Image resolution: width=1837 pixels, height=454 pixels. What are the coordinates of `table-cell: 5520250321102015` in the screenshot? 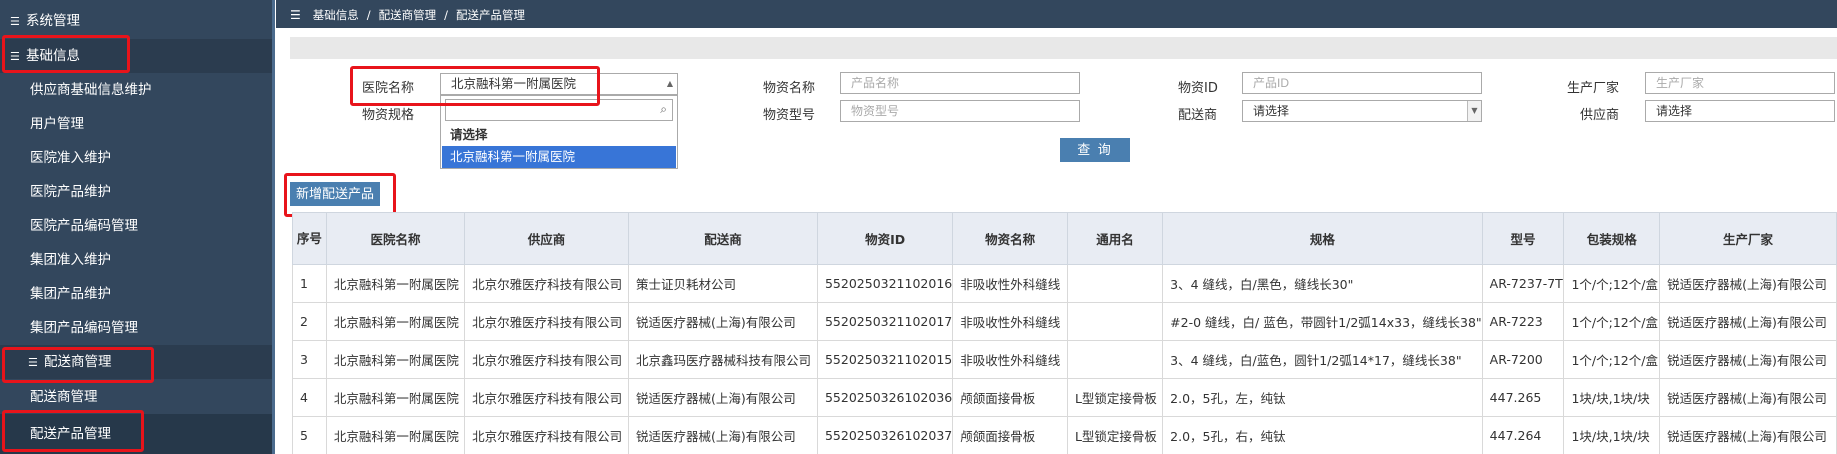 It's located at (885, 359).